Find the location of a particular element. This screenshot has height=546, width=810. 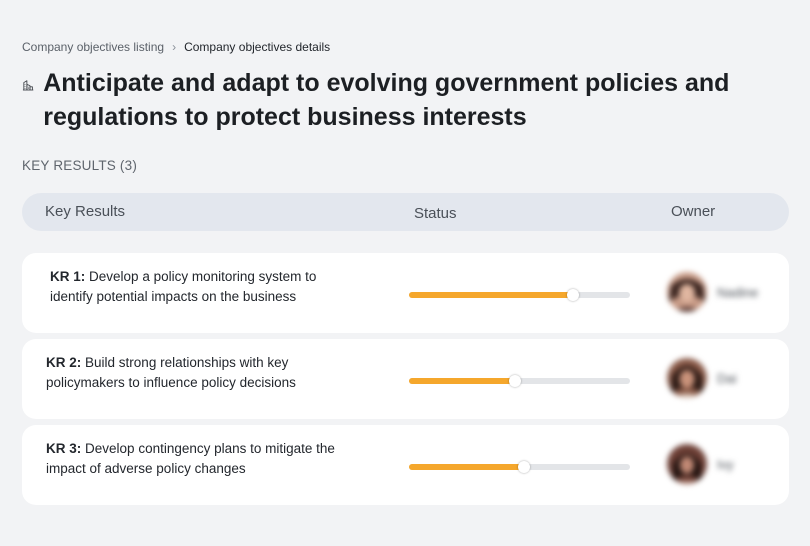

key-result-code: KR 1: is located at coordinates (68, 276).